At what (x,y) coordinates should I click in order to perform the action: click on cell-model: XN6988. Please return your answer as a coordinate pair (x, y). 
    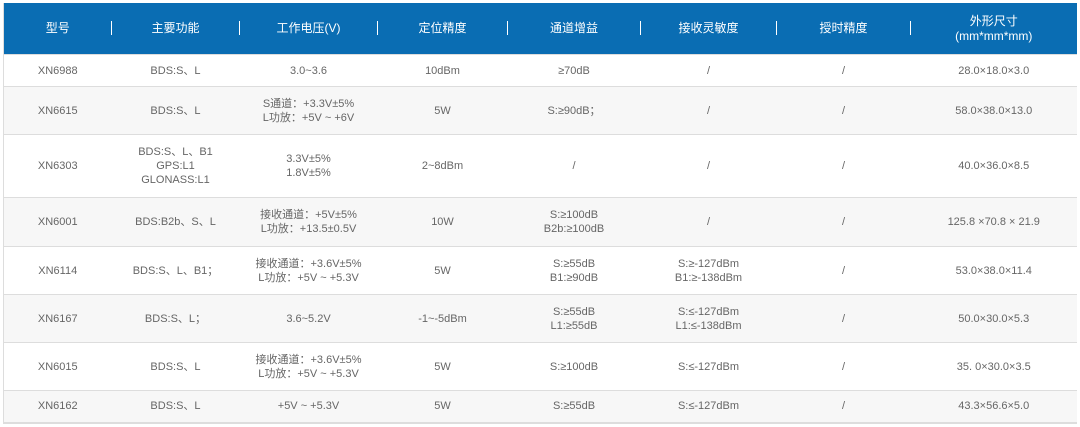
    Looking at the image, I should click on (57, 70).